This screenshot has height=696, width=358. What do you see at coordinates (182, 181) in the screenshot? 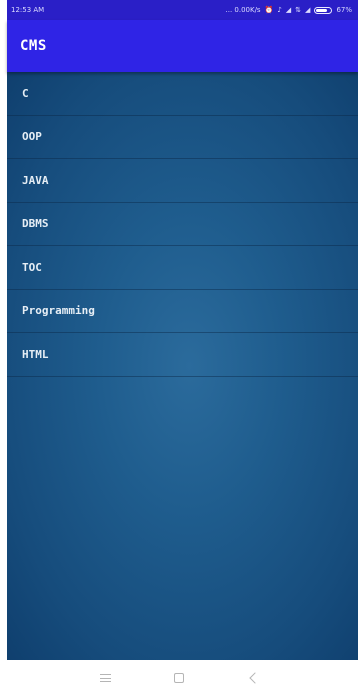
I see `topic-item-java: JAVA` at bounding box center [182, 181].